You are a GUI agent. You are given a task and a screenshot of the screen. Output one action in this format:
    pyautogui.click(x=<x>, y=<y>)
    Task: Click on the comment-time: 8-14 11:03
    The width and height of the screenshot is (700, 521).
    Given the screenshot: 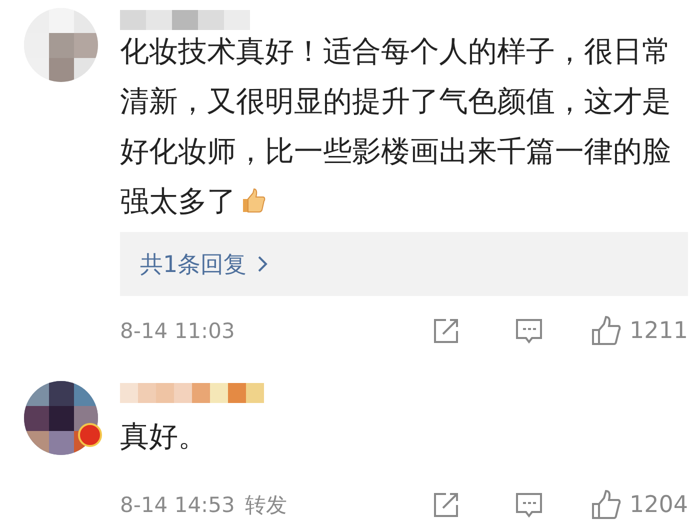 What is the action you would take?
    pyautogui.click(x=177, y=331)
    